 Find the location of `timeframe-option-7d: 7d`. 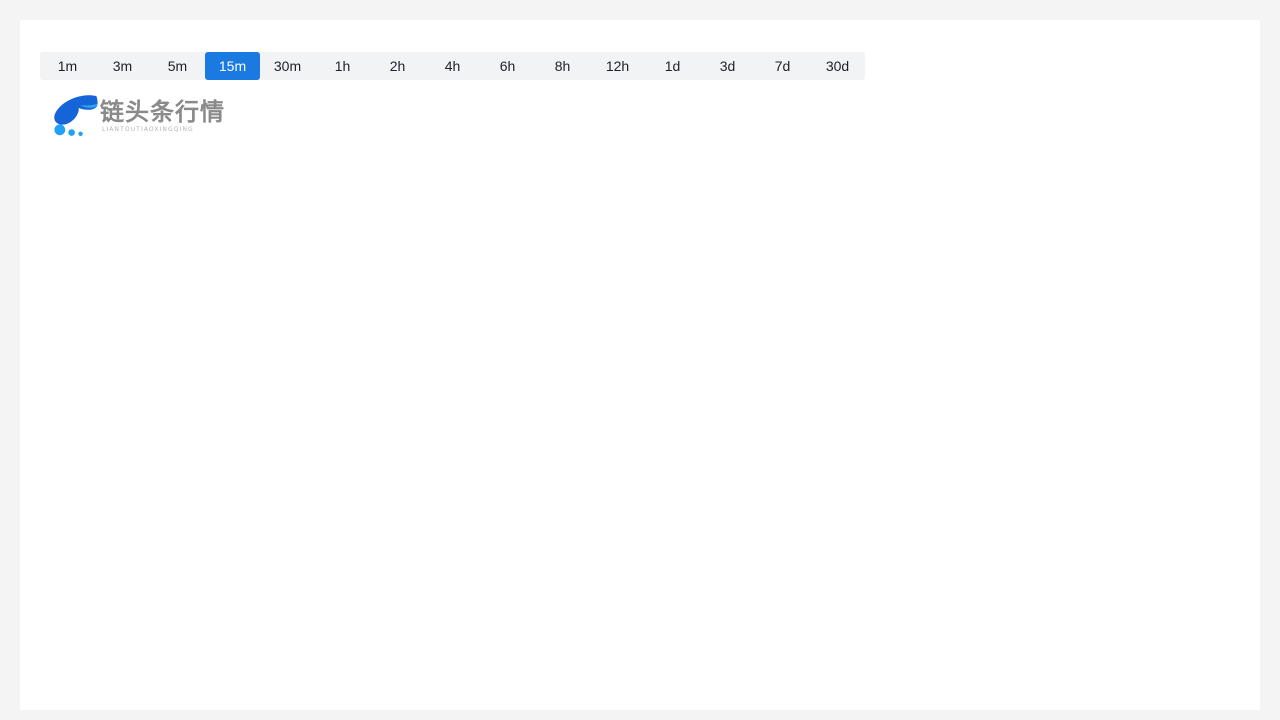

timeframe-option-7d: 7d is located at coordinates (782, 66).